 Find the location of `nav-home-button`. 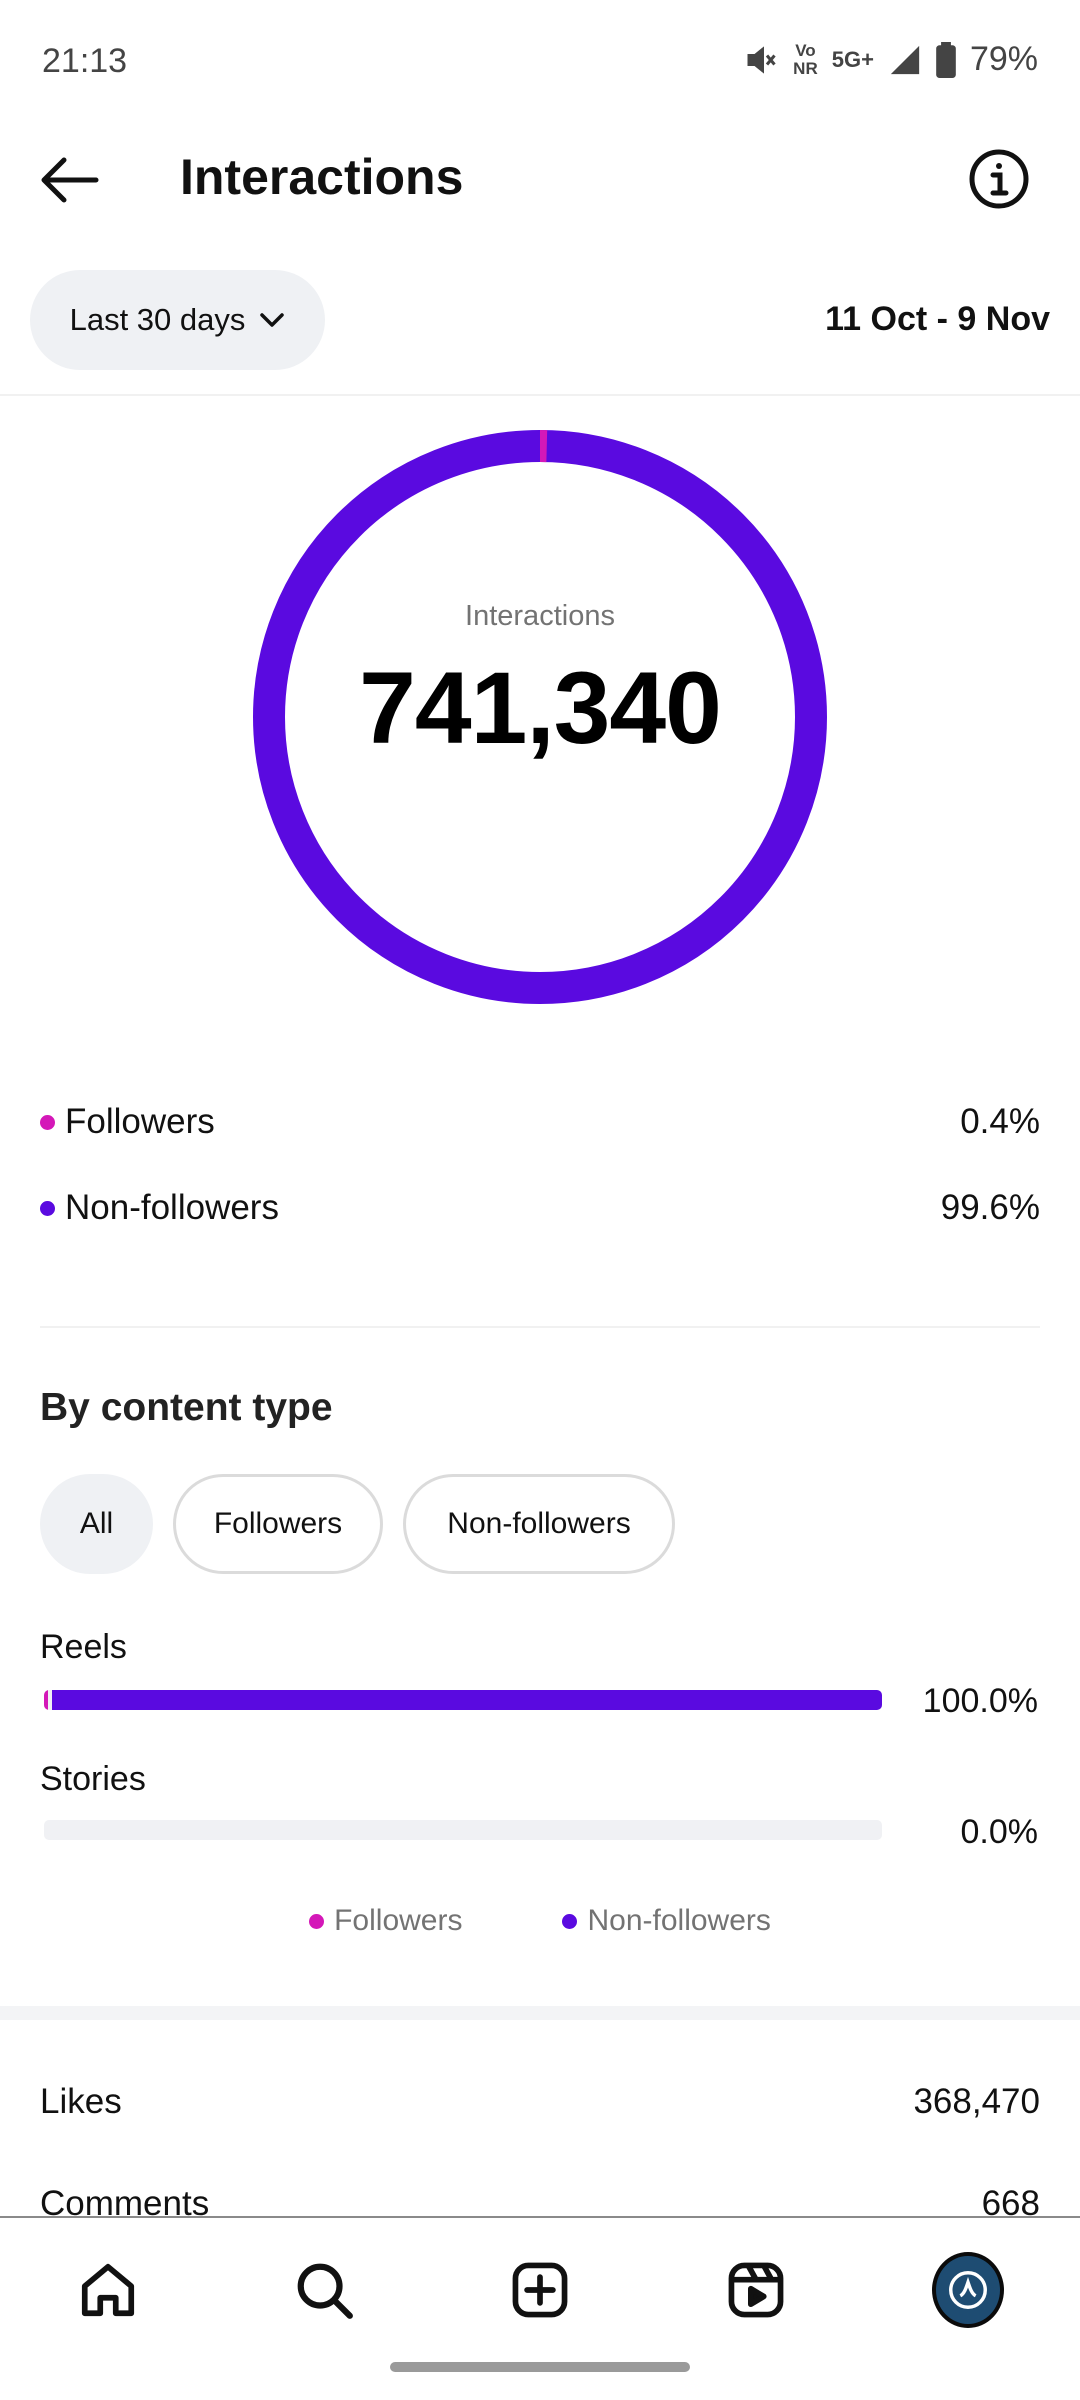

nav-home-button is located at coordinates (108, 2290).